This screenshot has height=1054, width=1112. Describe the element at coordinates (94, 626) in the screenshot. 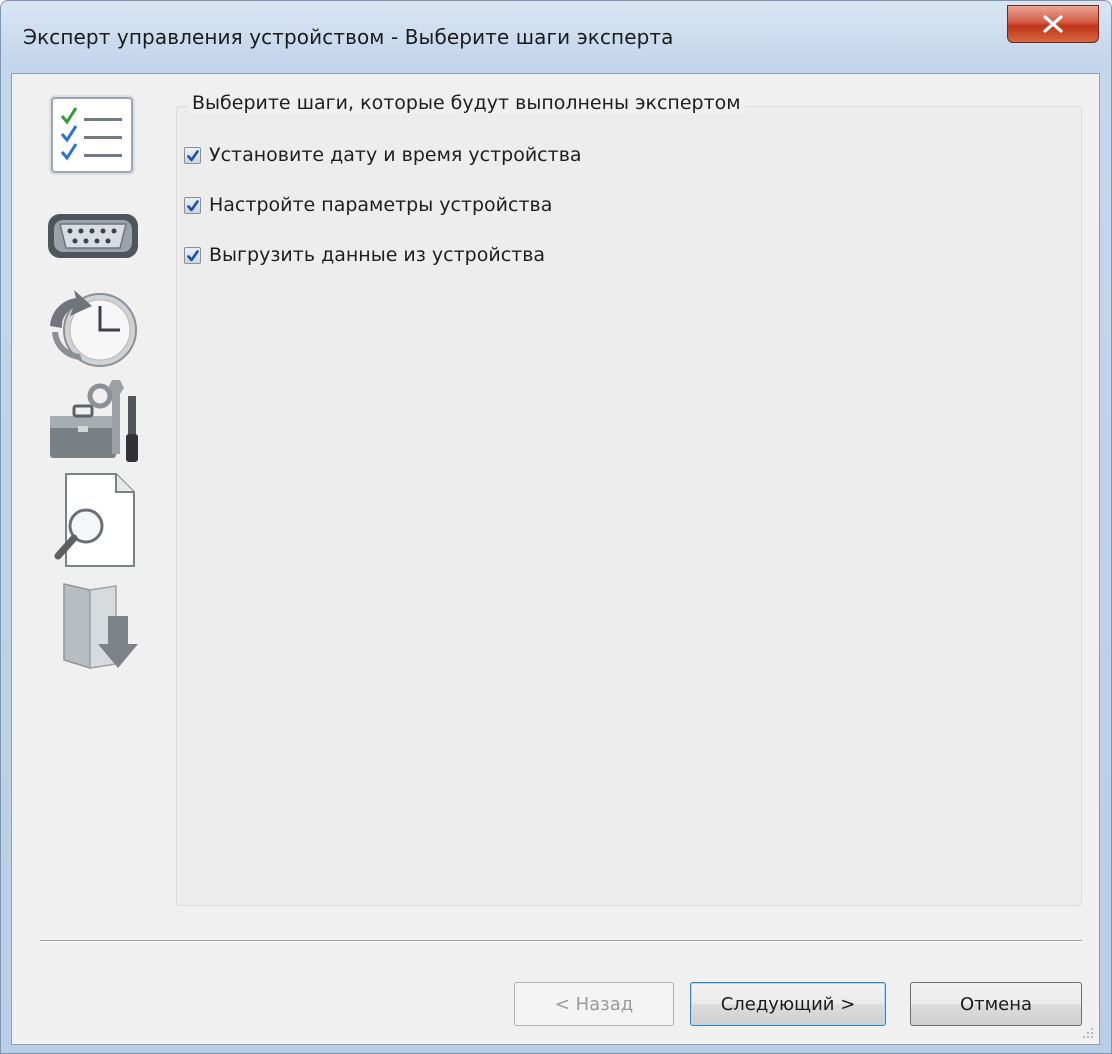

I see `download-folder-icon` at that location.